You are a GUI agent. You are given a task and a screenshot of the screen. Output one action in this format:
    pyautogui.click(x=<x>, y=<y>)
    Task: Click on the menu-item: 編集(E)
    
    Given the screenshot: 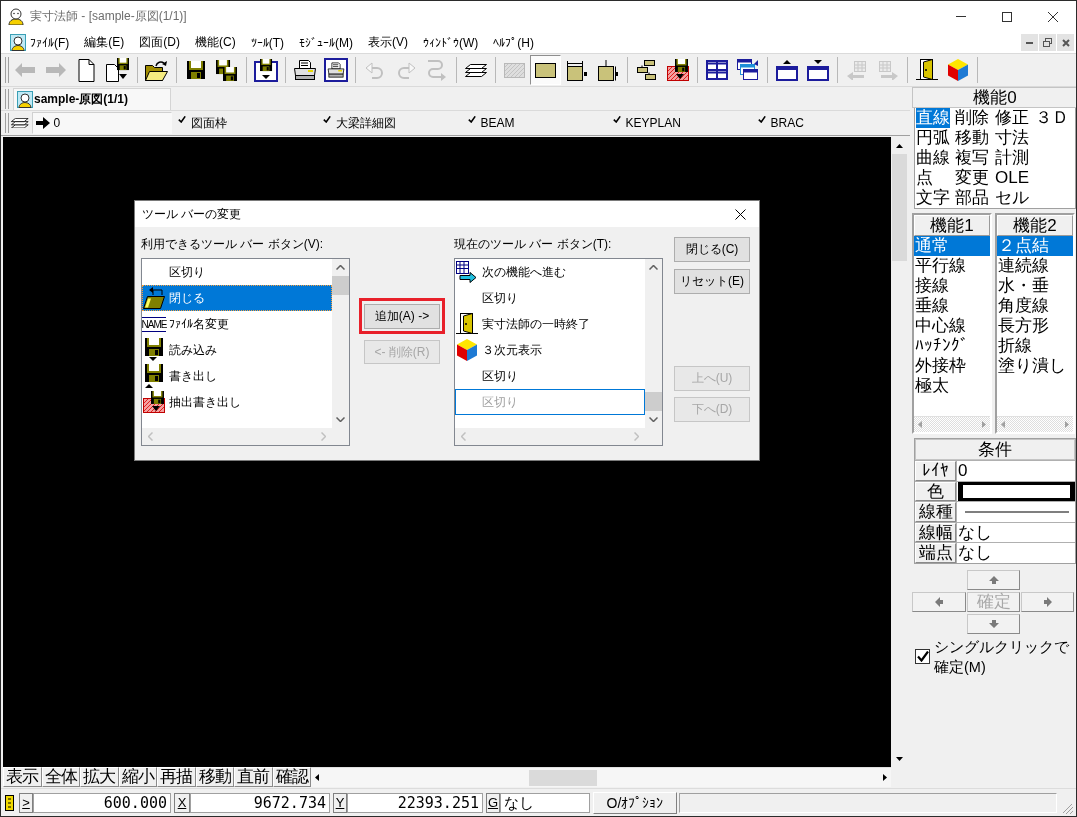 What is the action you would take?
    pyautogui.click(x=104, y=42)
    